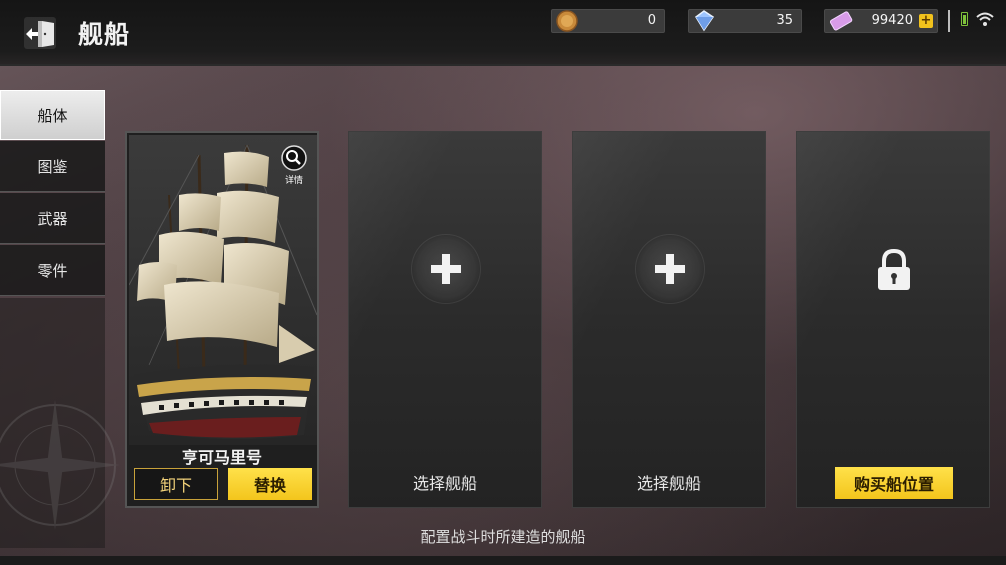 This screenshot has height=565, width=1006. I want to click on add-ticket-button: +, so click(926, 21).